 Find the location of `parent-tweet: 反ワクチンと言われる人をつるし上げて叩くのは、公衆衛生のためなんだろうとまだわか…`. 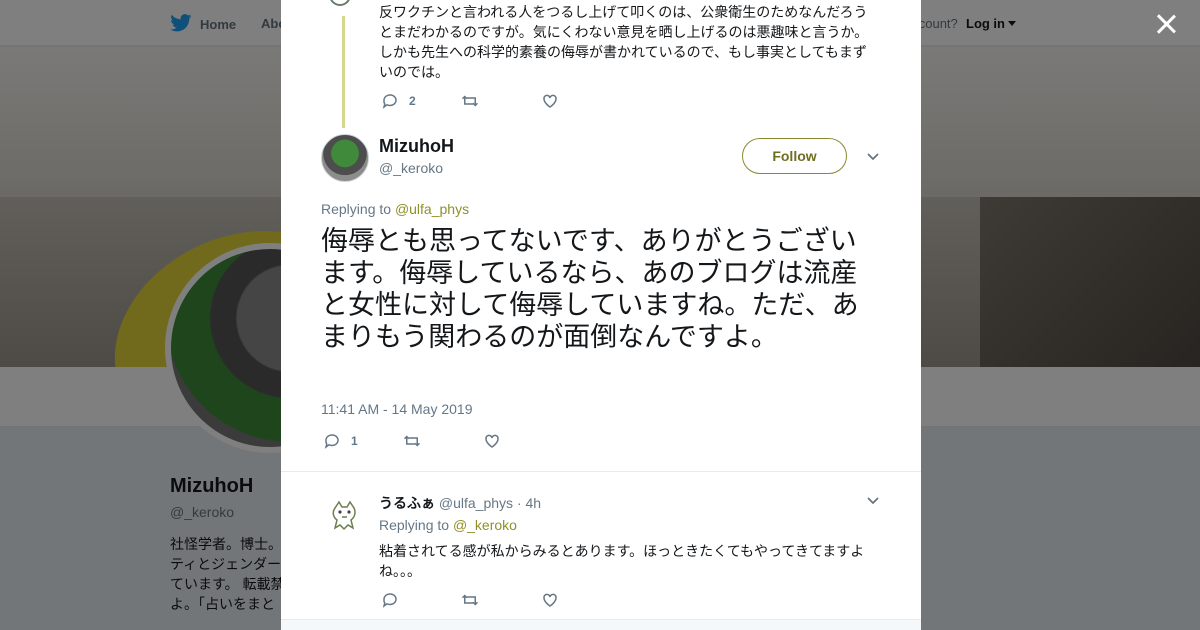

parent-tweet: 反ワクチンと言われる人をつるし上げて叩くのは、公衆衛生のためなんだろうとまだわか… is located at coordinates (601, 64).